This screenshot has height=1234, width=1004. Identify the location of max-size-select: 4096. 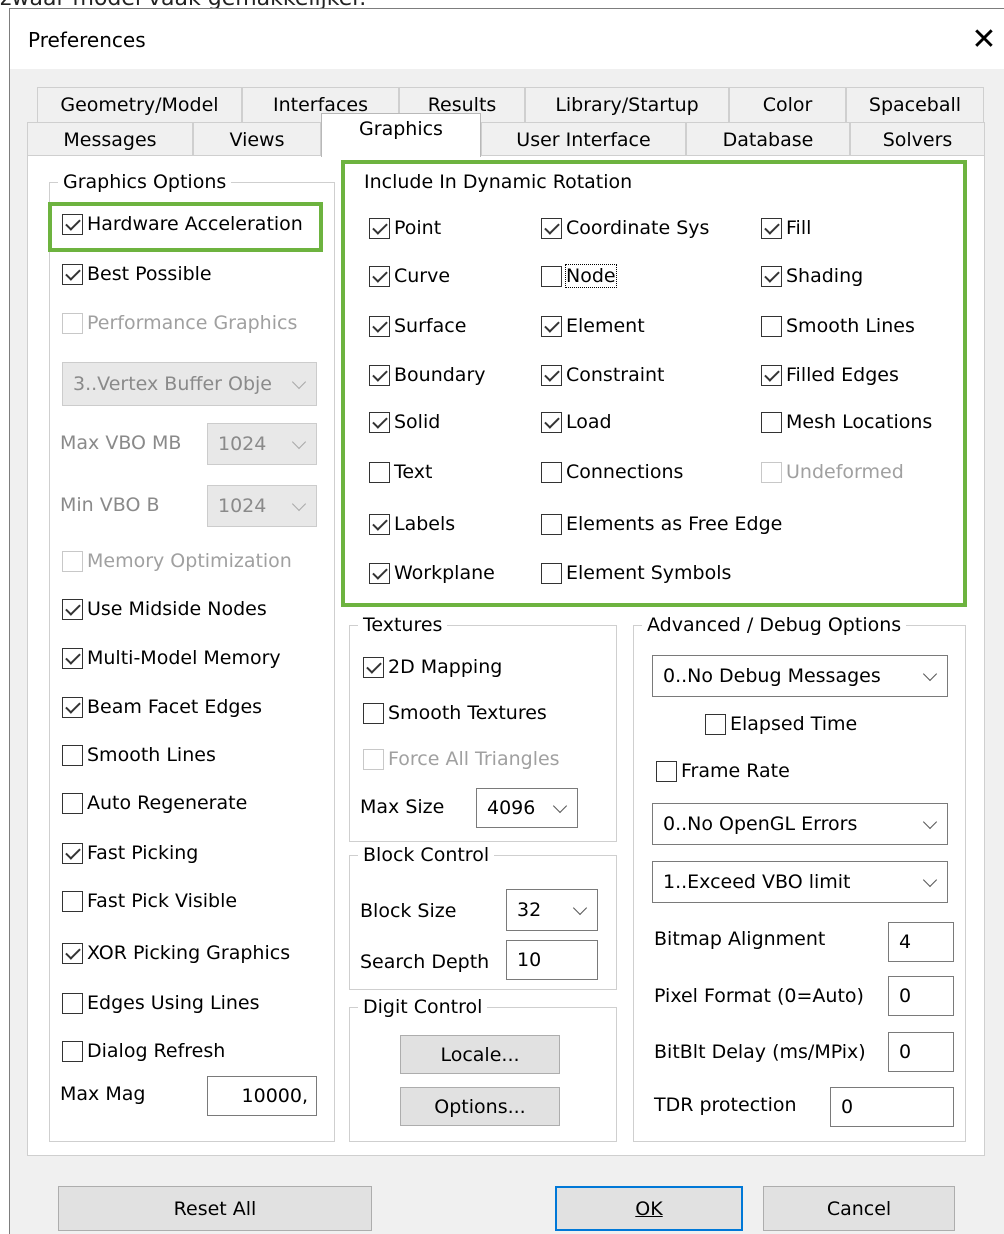
(527, 808).